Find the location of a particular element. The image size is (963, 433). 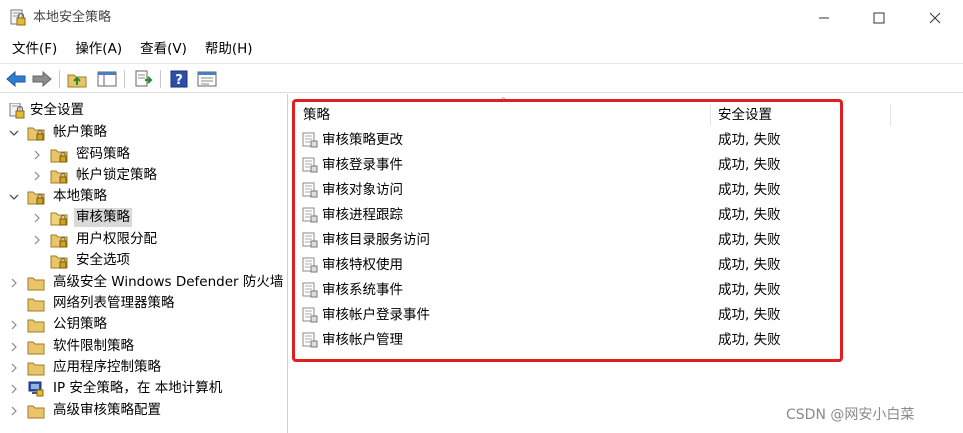

close-icon is located at coordinates (935, 18).